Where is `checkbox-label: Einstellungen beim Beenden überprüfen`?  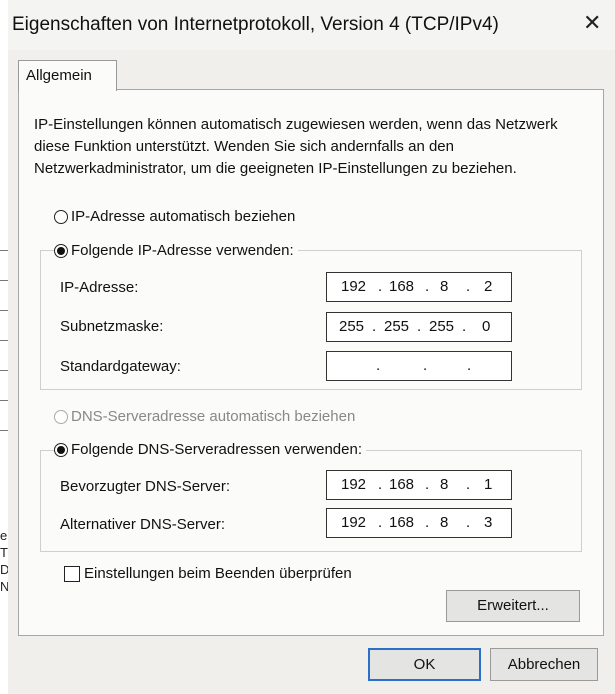 checkbox-label: Einstellungen beim Beenden überprüfen is located at coordinates (218, 573).